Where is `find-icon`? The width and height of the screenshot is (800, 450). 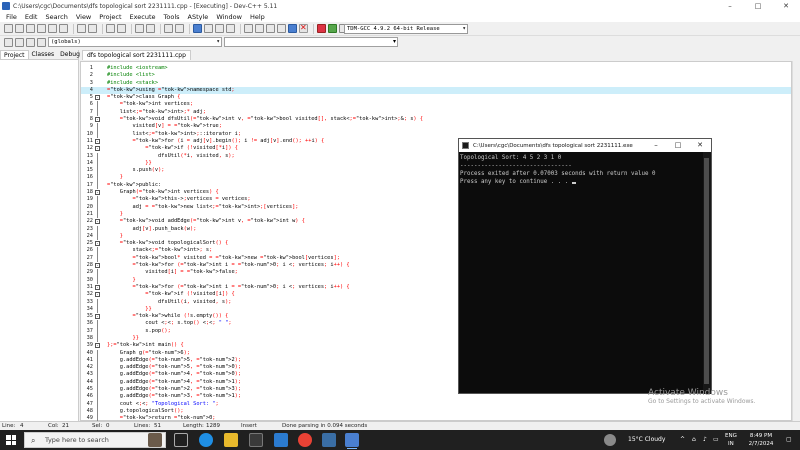 find-icon is located at coordinates (110, 28).